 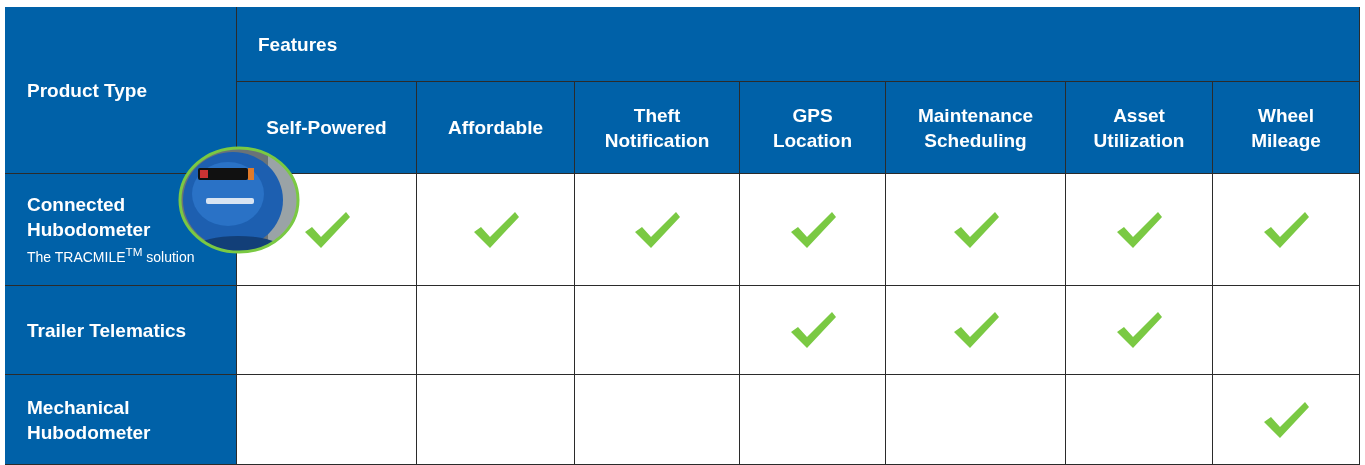 I want to click on column-heading: Affordable, so click(x=495, y=128).